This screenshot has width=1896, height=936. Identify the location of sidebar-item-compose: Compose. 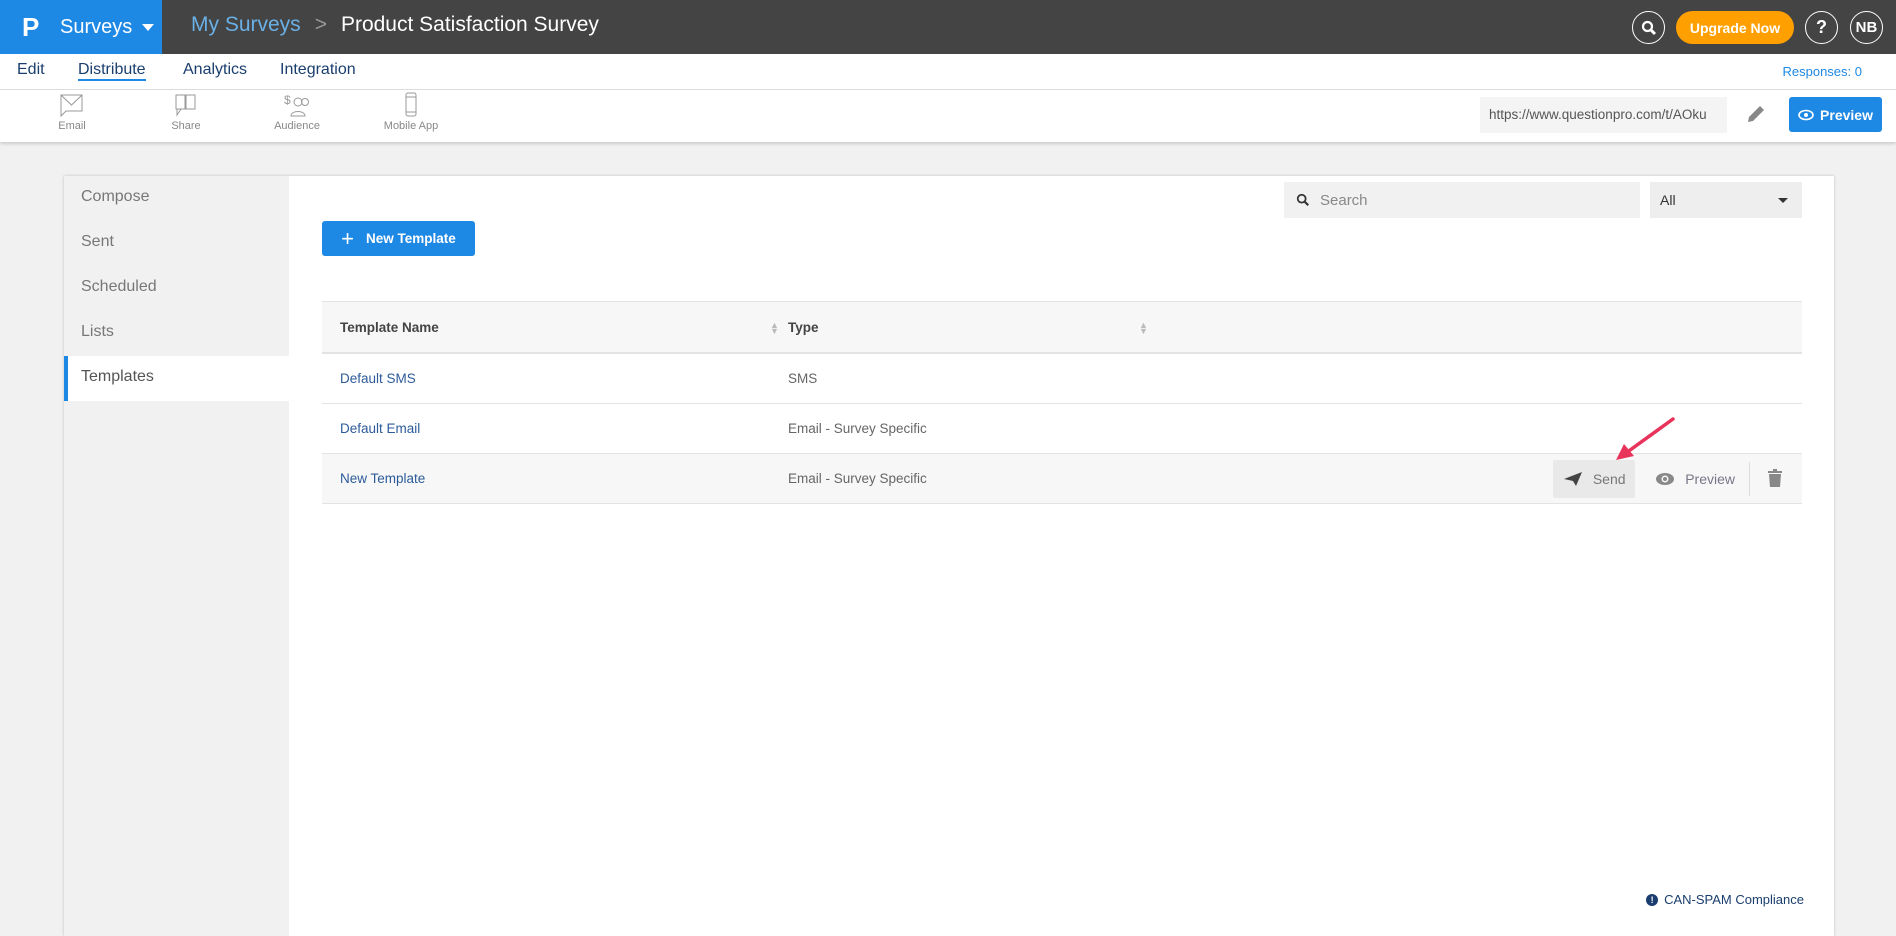
(176, 198).